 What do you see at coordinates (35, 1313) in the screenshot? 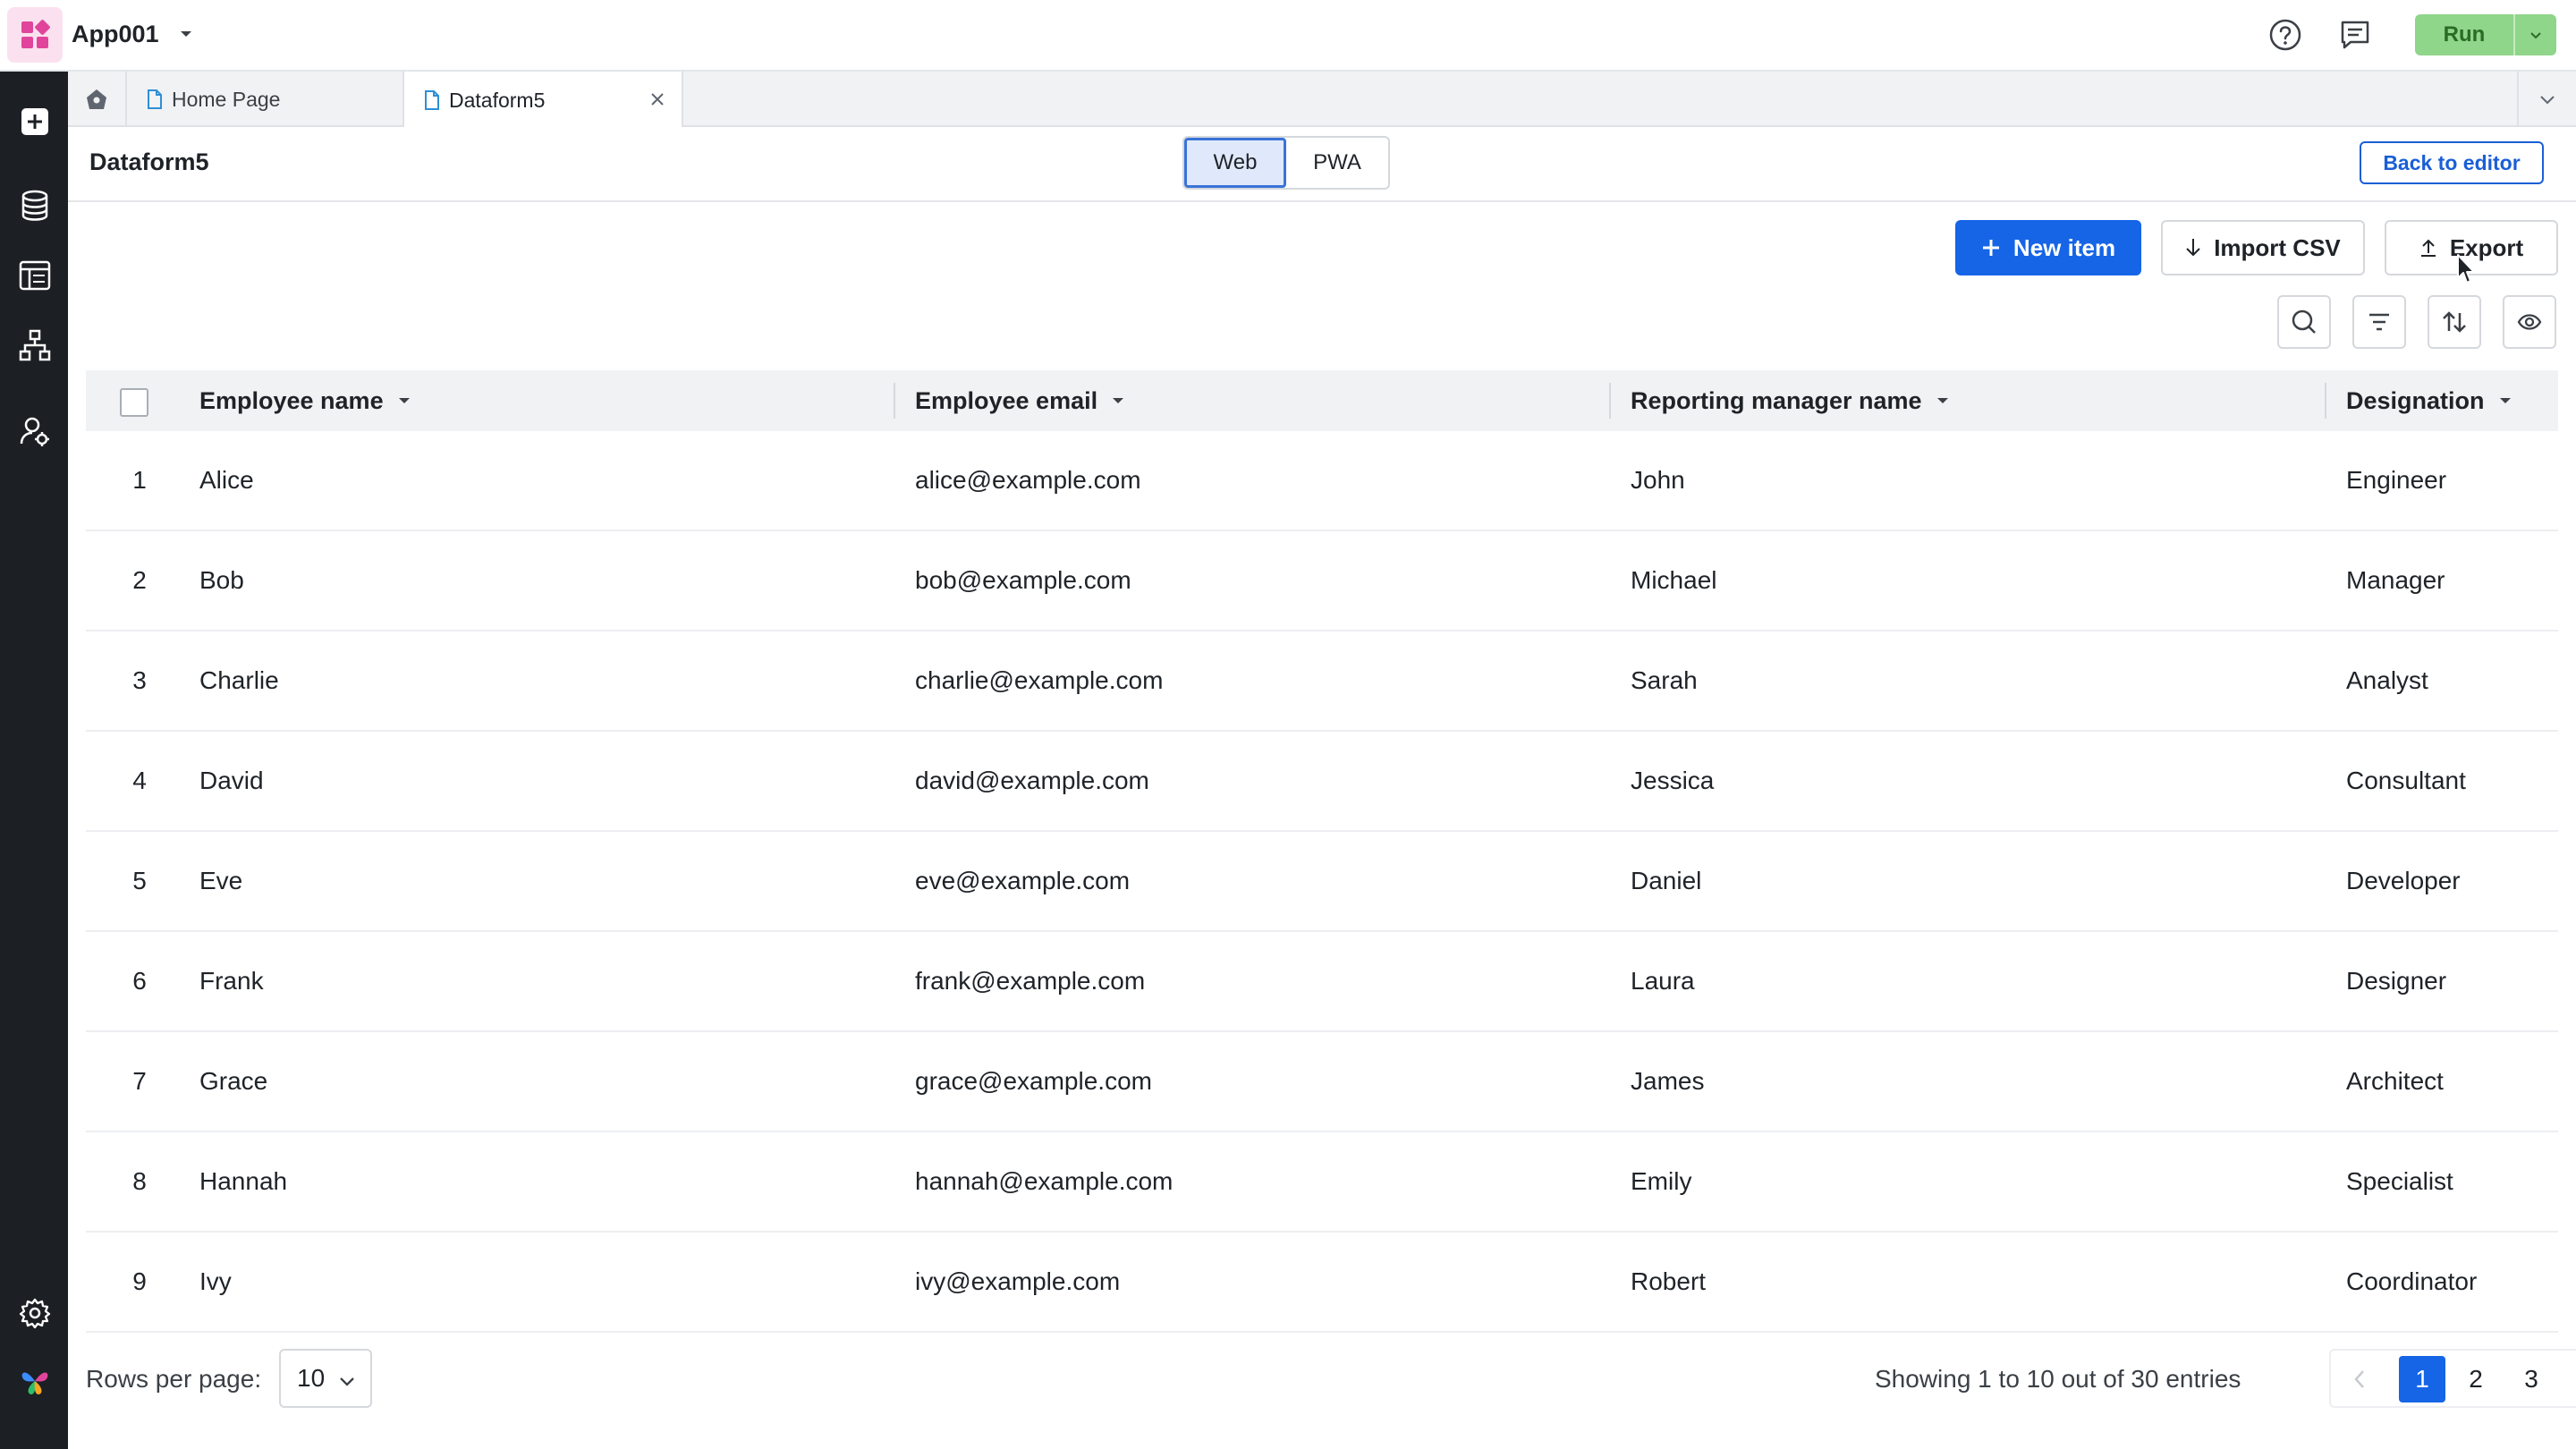
I see `settings-icon` at bounding box center [35, 1313].